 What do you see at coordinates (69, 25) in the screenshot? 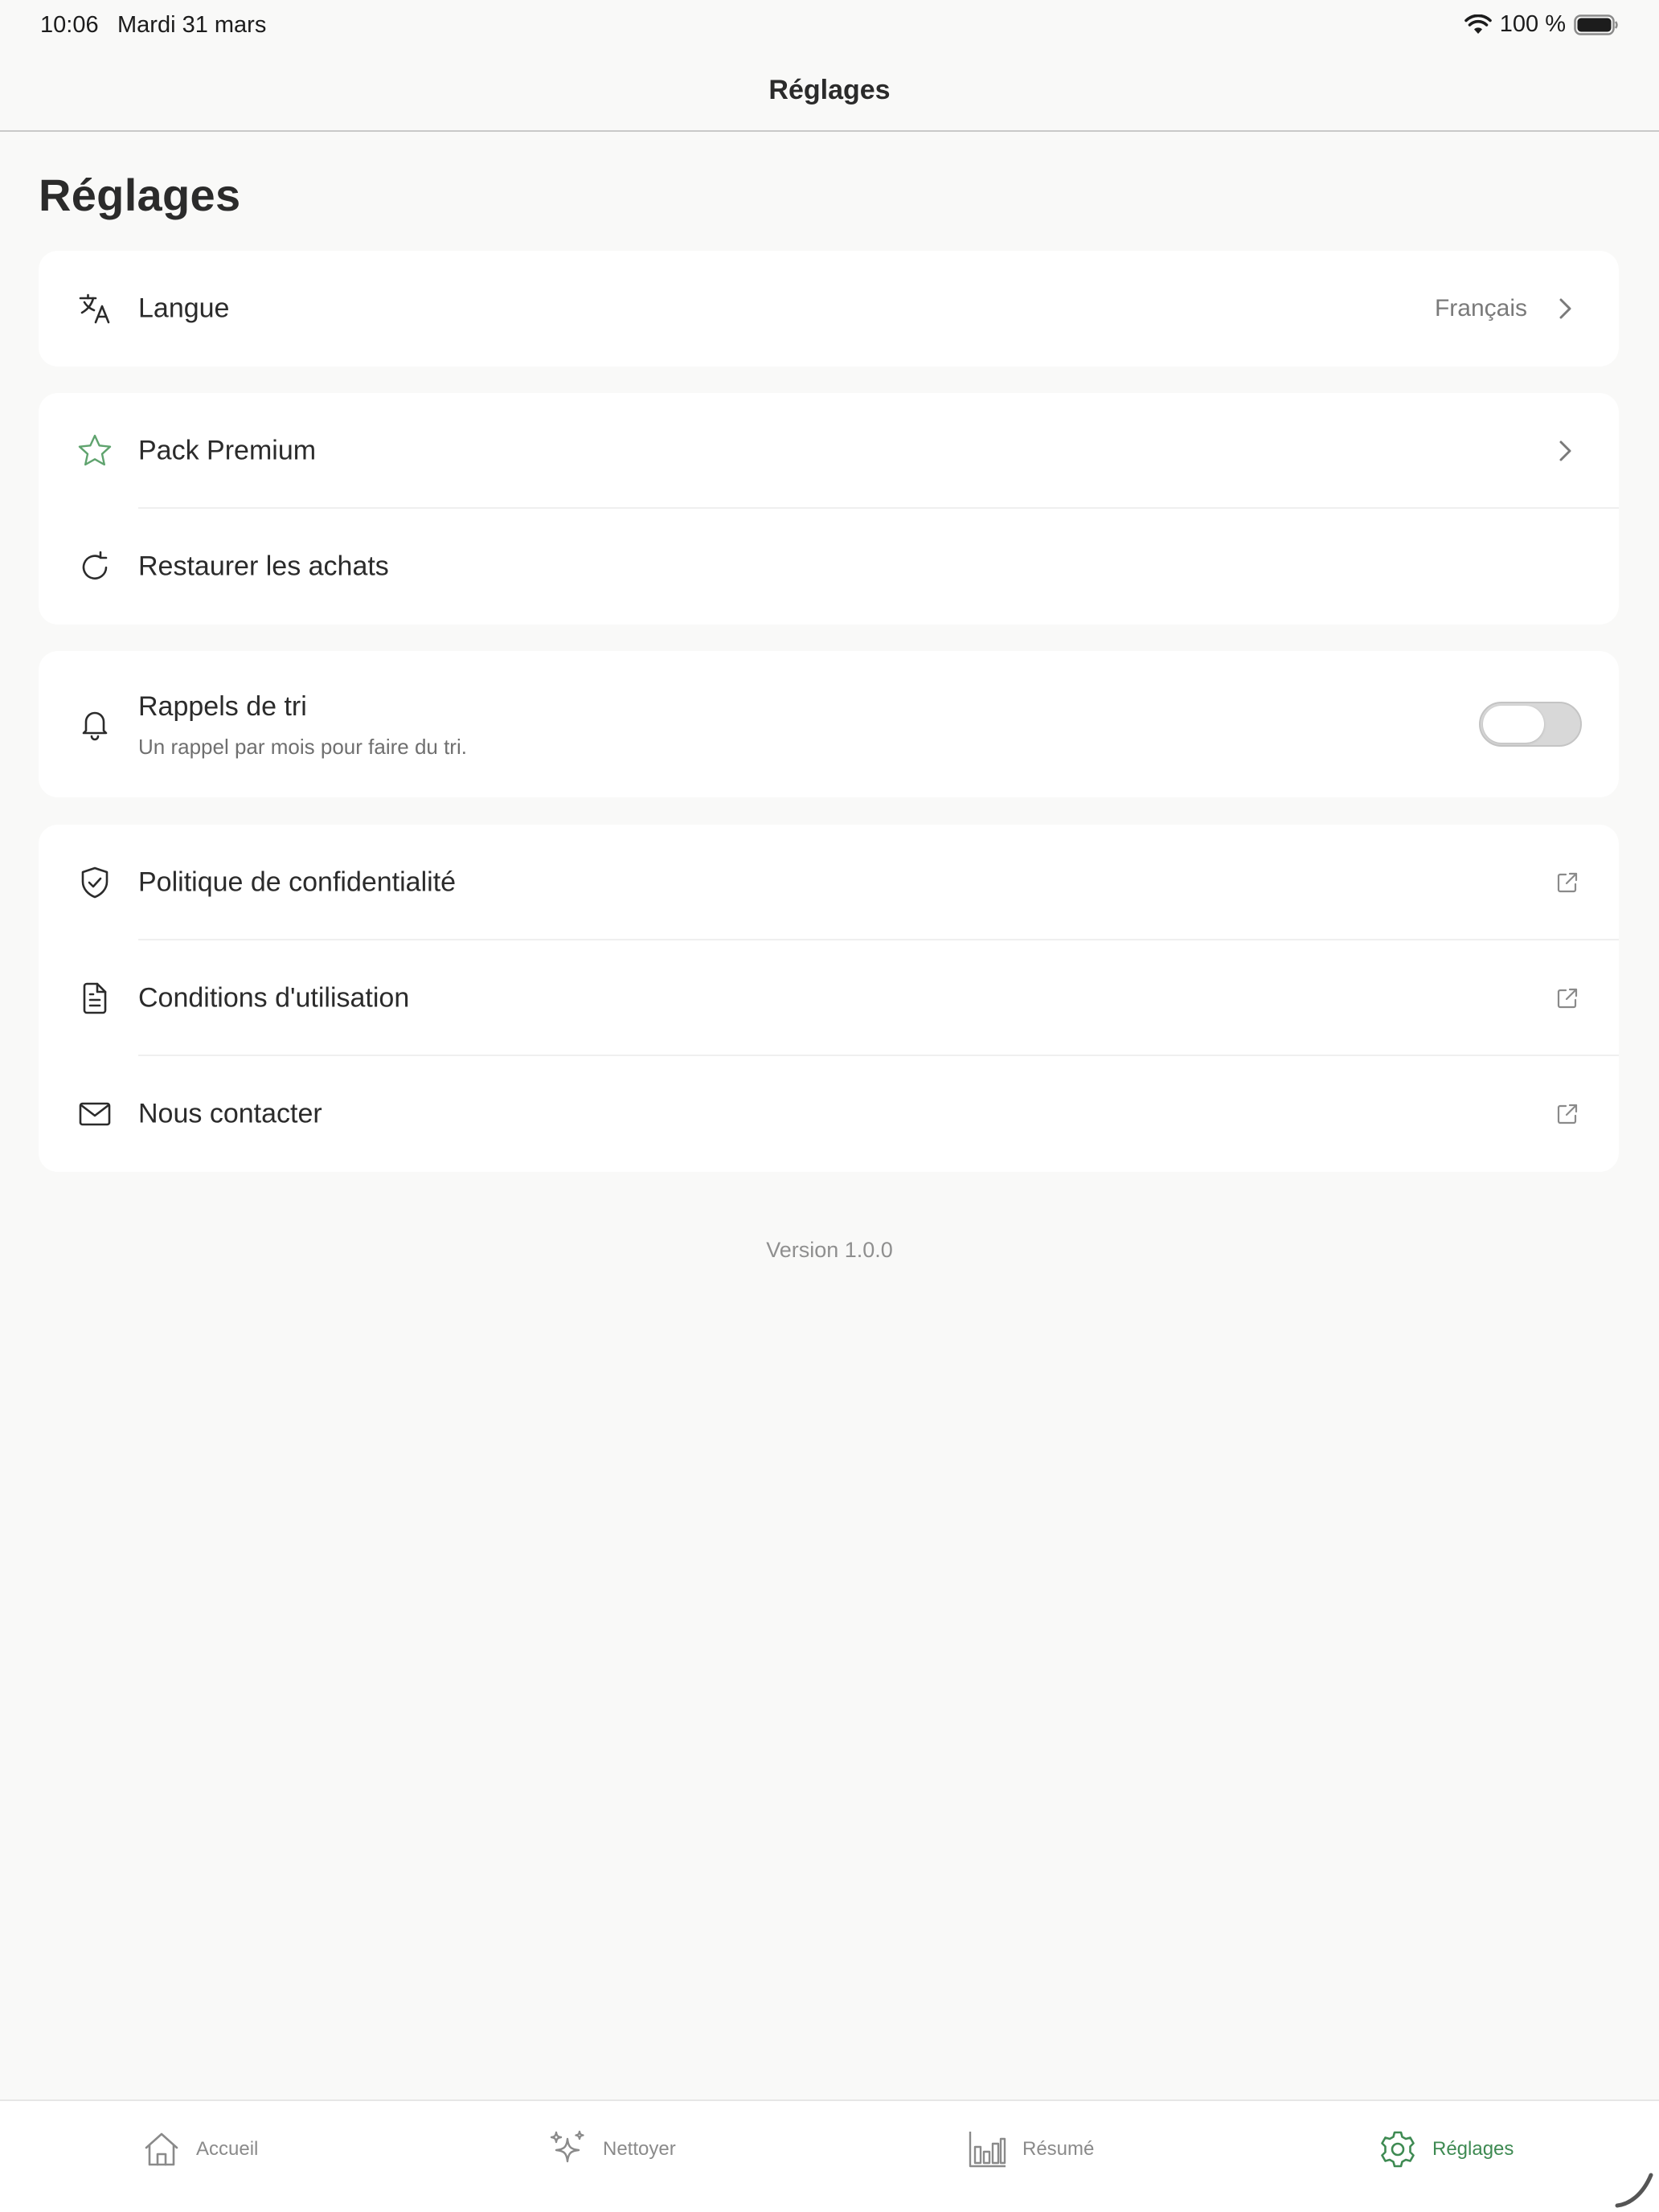
I see `status-time: 10:06` at bounding box center [69, 25].